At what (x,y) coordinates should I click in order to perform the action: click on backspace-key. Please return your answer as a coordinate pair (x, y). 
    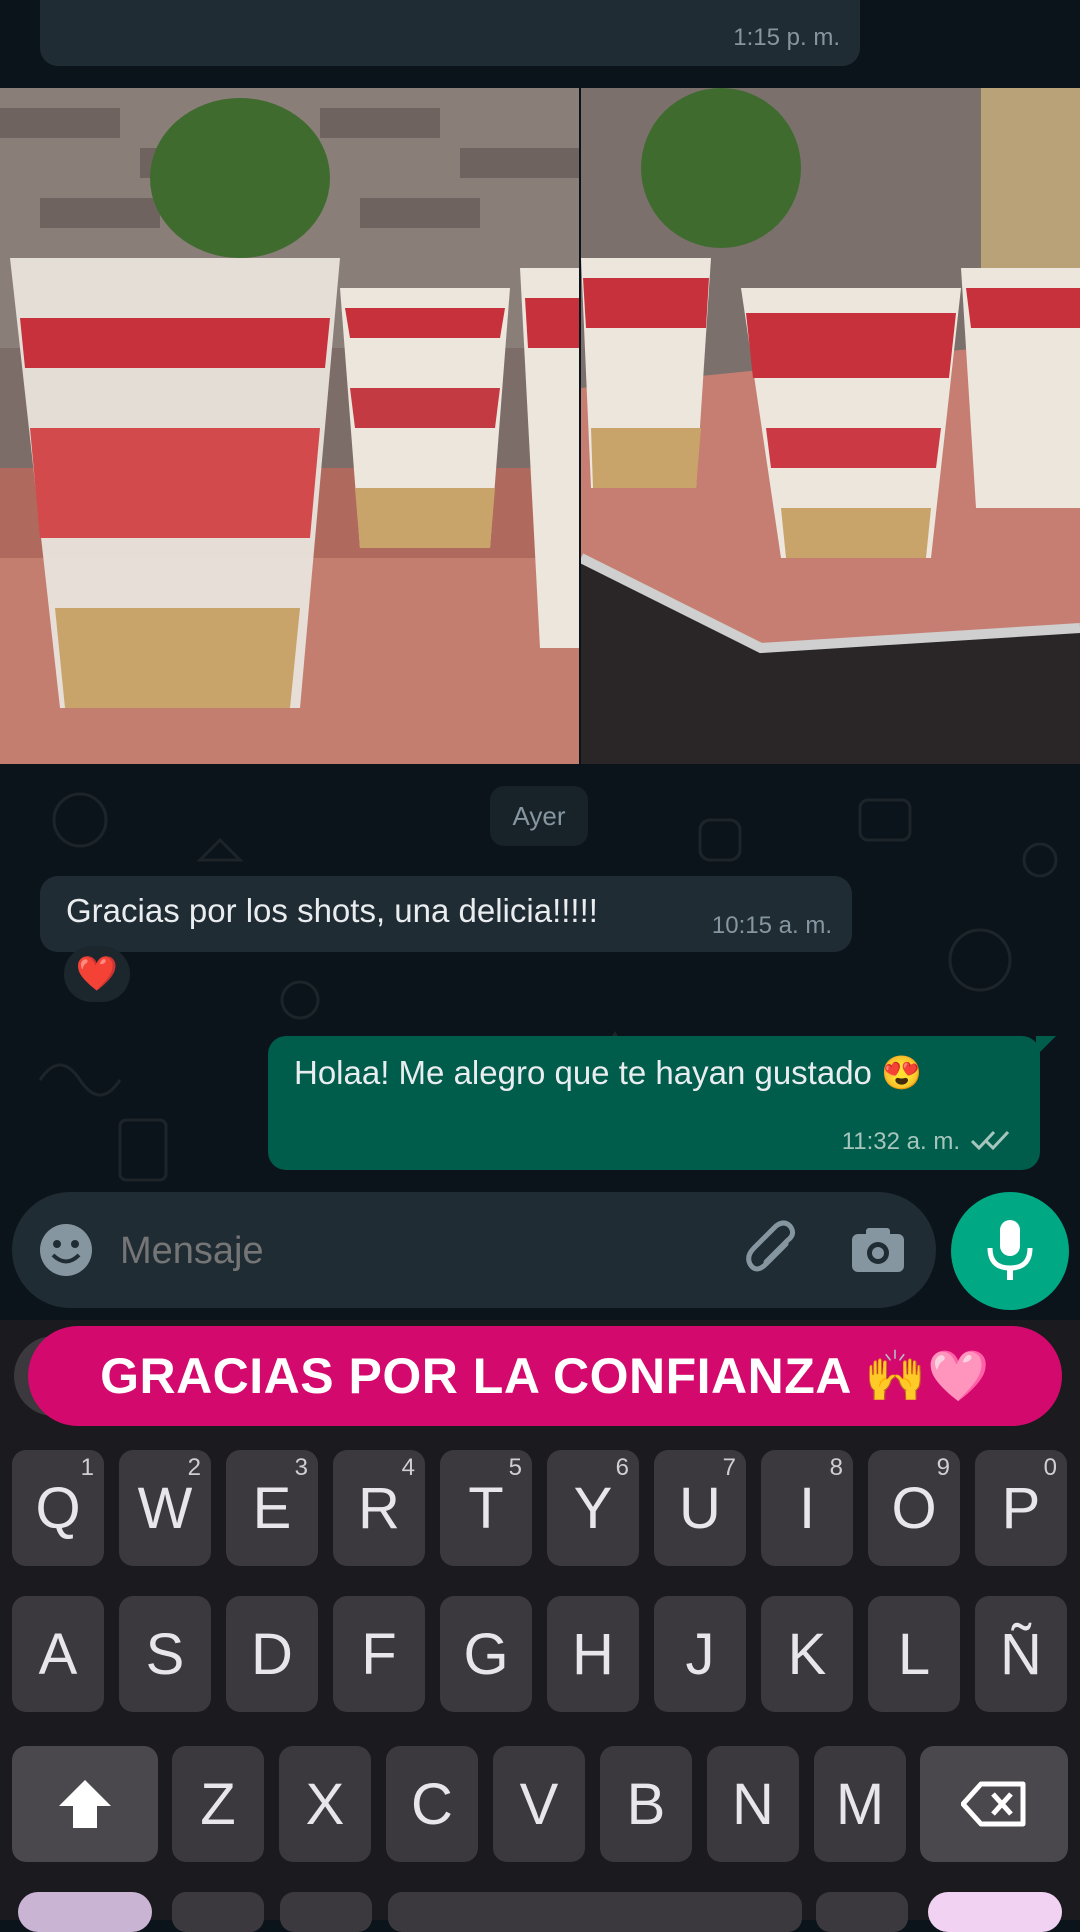
    Looking at the image, I should click on (994, 1804).